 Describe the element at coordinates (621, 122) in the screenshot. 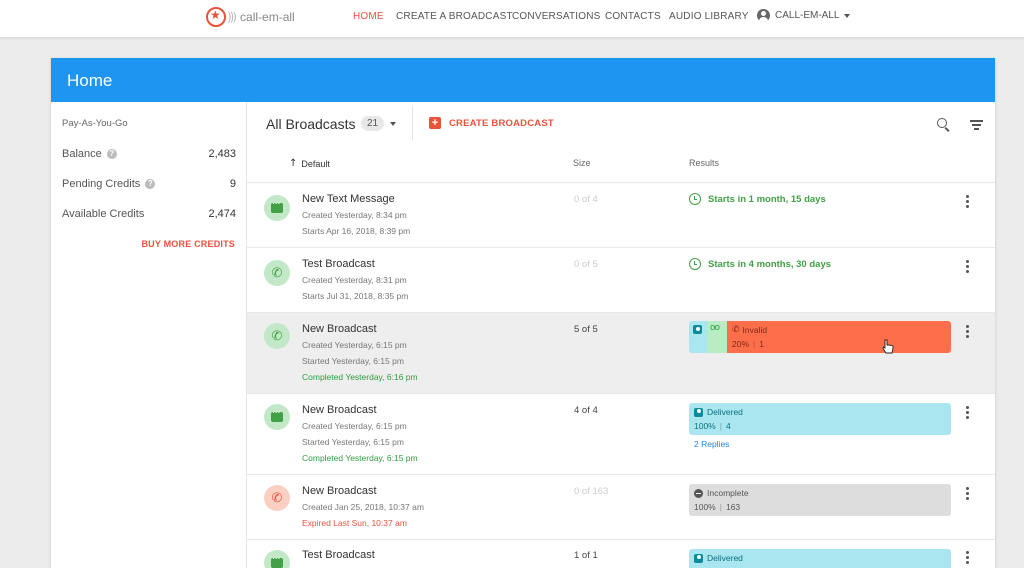

I see `broadcasts-toolbar: All Broadcasts 21 + CREATE BROADCAST` at that location.